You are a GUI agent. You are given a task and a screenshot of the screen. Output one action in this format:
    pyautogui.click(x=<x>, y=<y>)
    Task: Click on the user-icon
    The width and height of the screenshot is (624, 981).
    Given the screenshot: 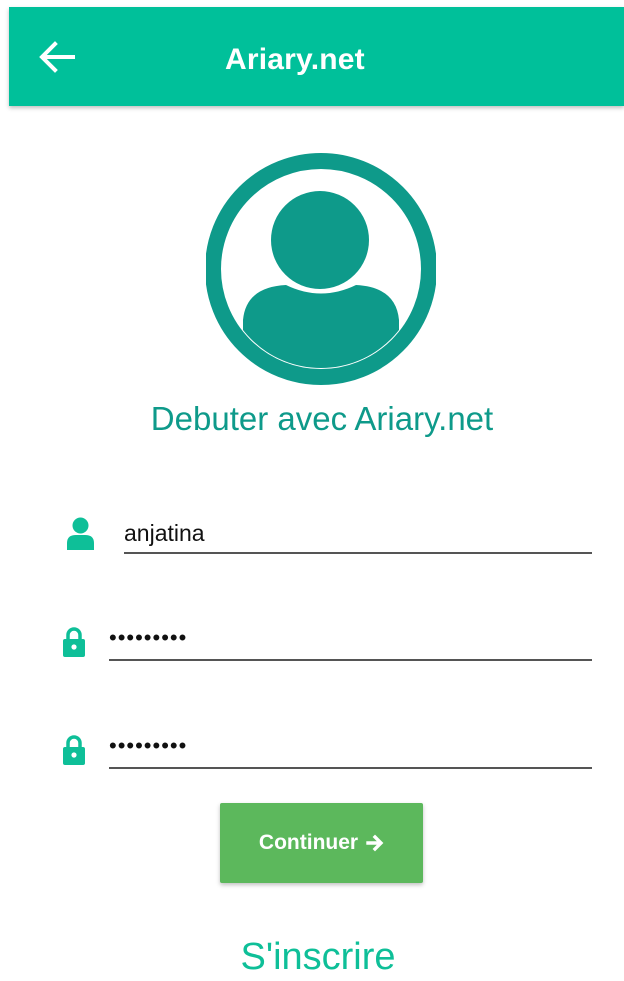 What is the action you would take?
    pyautogui.click(x=80, y=533)
    